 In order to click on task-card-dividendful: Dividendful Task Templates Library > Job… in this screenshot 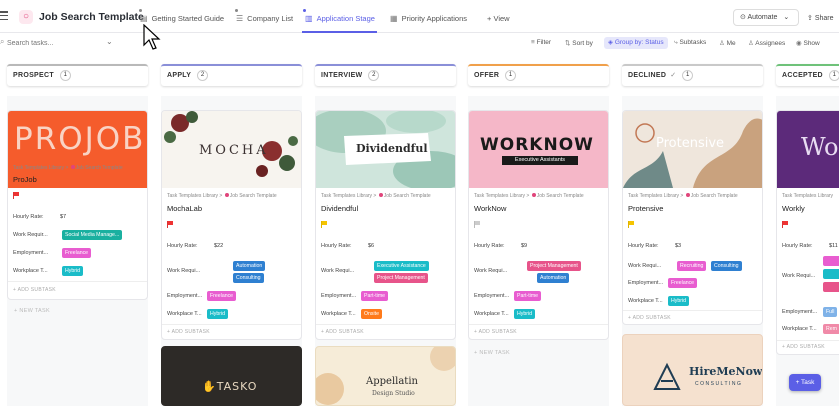, I will do `click(385, 225)`.